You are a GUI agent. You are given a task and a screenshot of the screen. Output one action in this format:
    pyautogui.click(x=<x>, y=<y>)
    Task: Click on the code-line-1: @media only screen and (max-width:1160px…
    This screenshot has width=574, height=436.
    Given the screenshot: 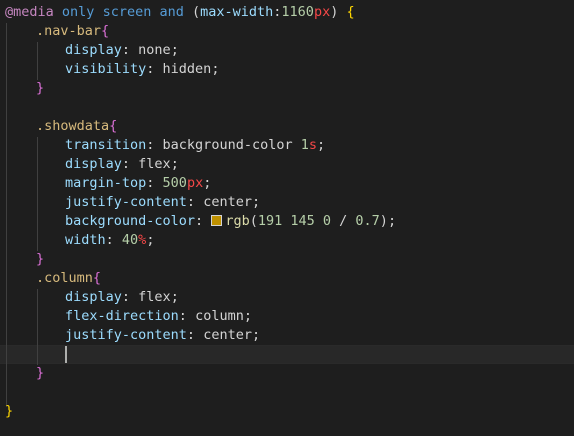 What is the action you would take?
    pyautogui.click(x=180, y=12)
    